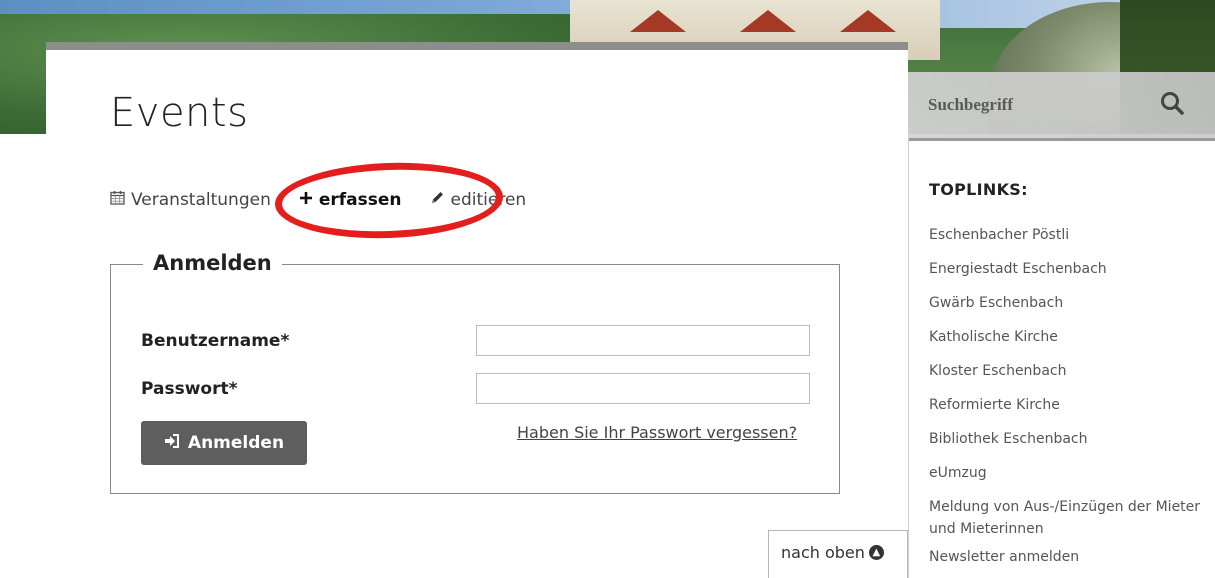  What do you see at coordinates (1173, 104) in the screenshot?
I see `search-icon` at bounding box center [1173, 104].